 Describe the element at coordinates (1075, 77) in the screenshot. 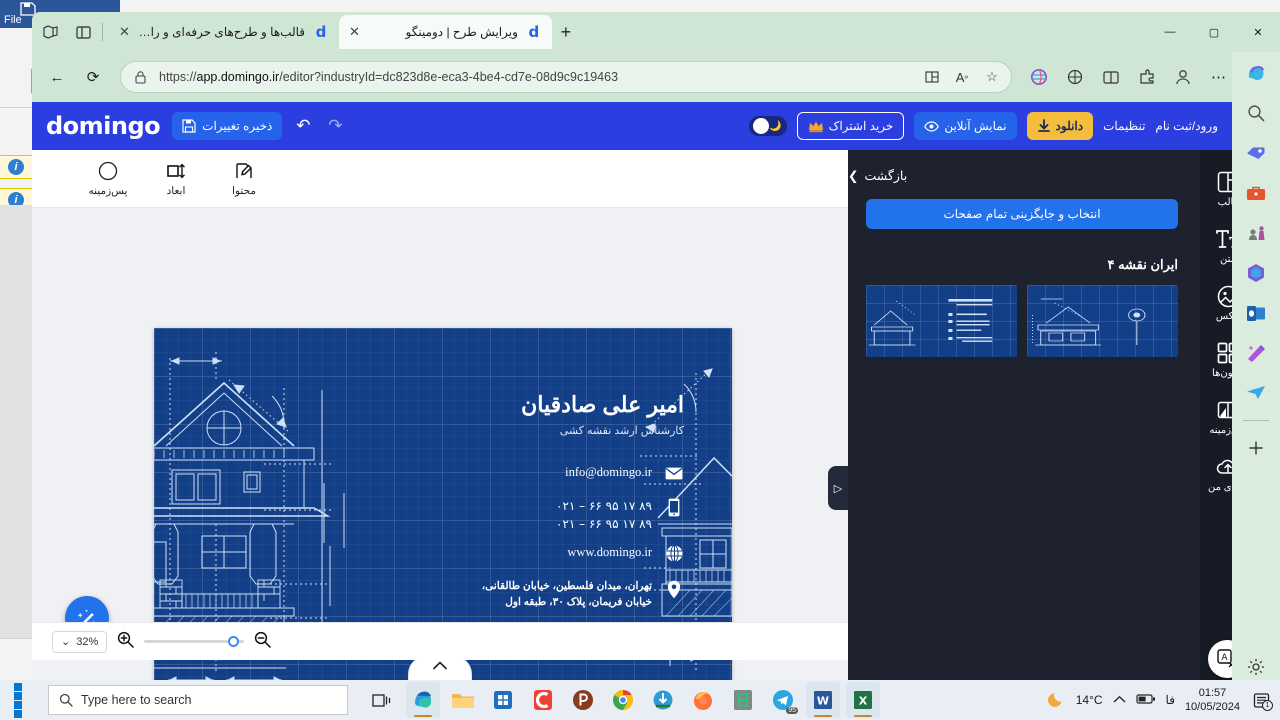

I see `collections-icon` at that location.